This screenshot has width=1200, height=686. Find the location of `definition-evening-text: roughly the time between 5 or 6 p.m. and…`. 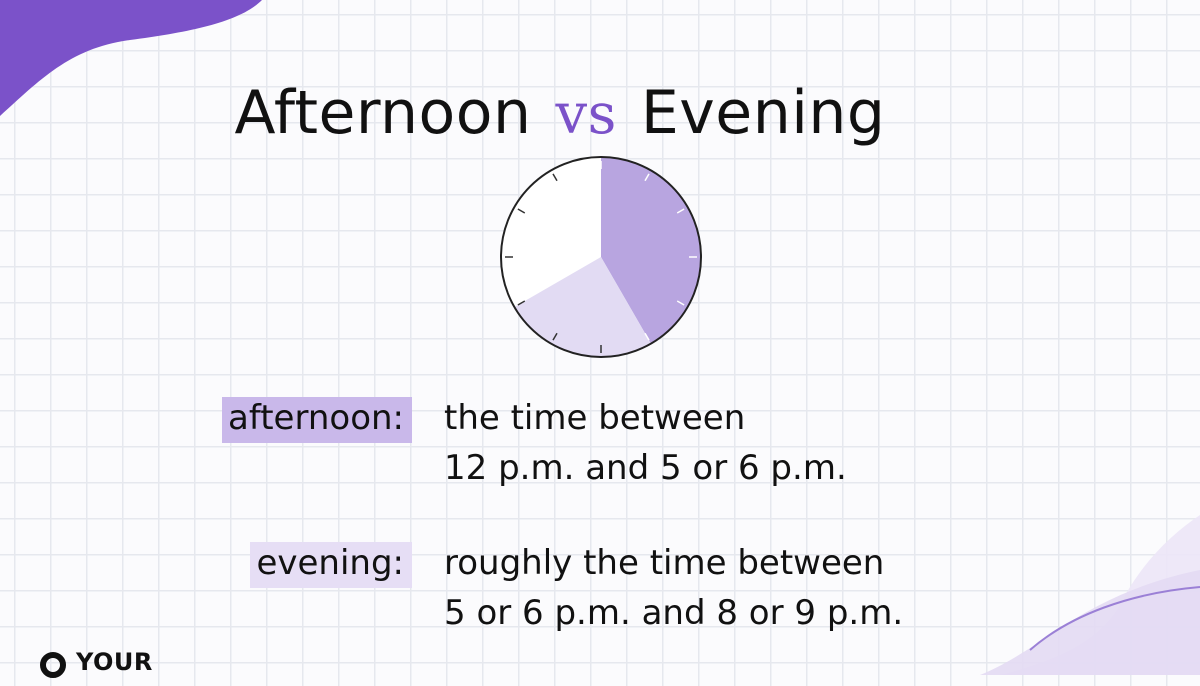

definition-evening-text: roughly the time between 5 or 6 p.m. and… is located at coordinates (673, 588).